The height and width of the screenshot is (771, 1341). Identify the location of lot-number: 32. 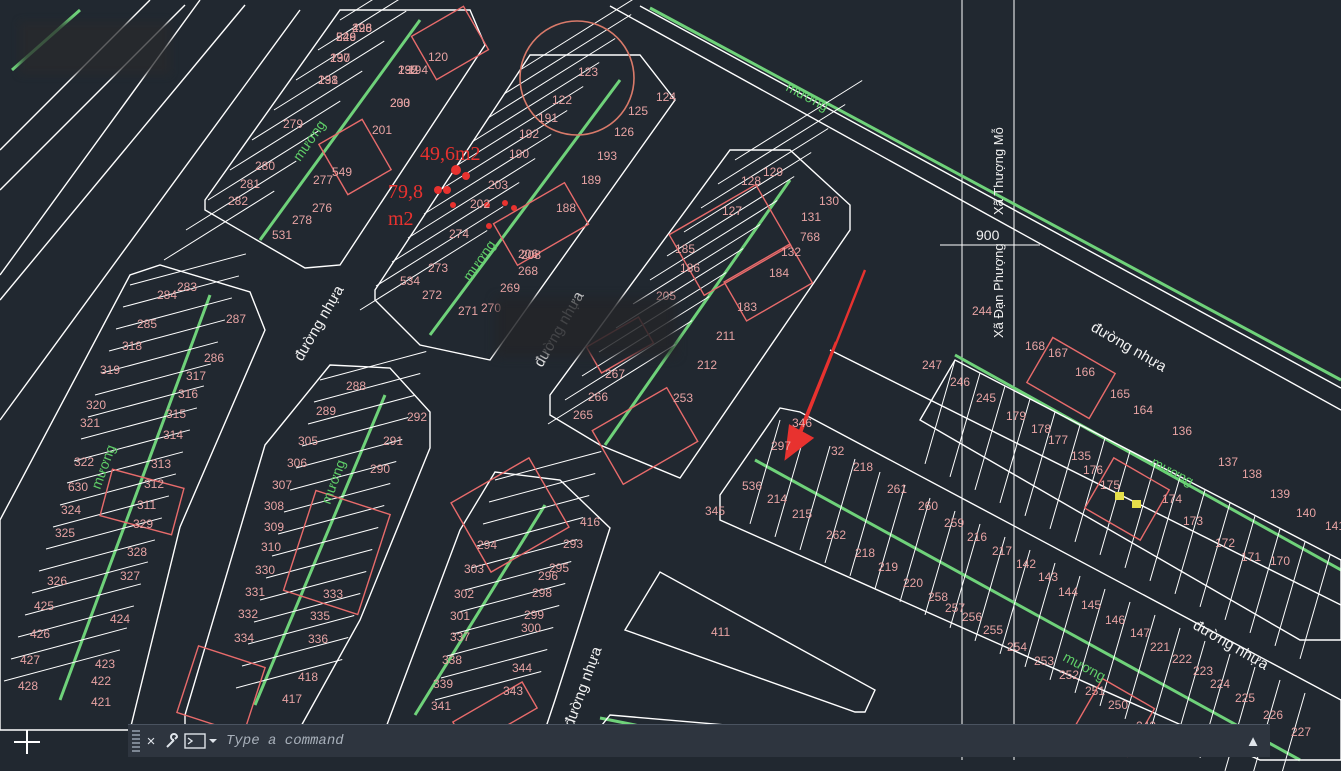
(838, 451).